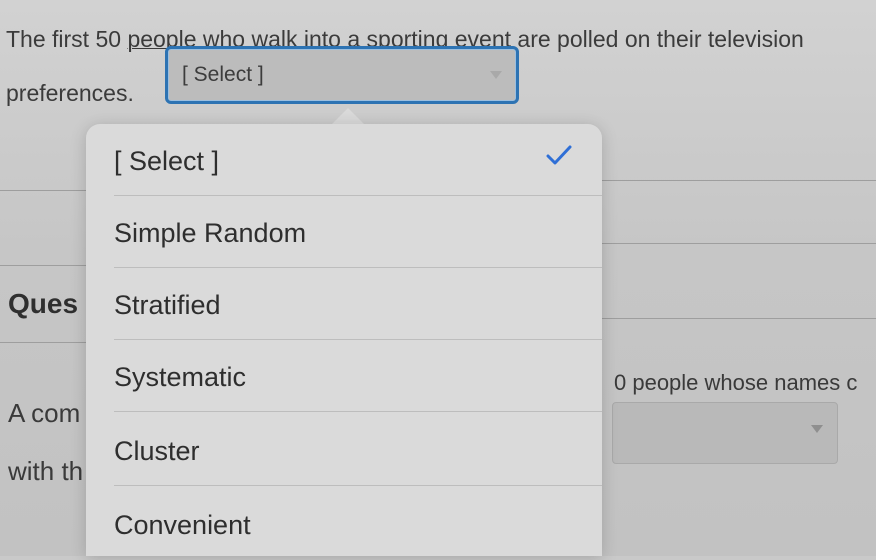  I want to click on option-label: Systematic, so click(180, 377).